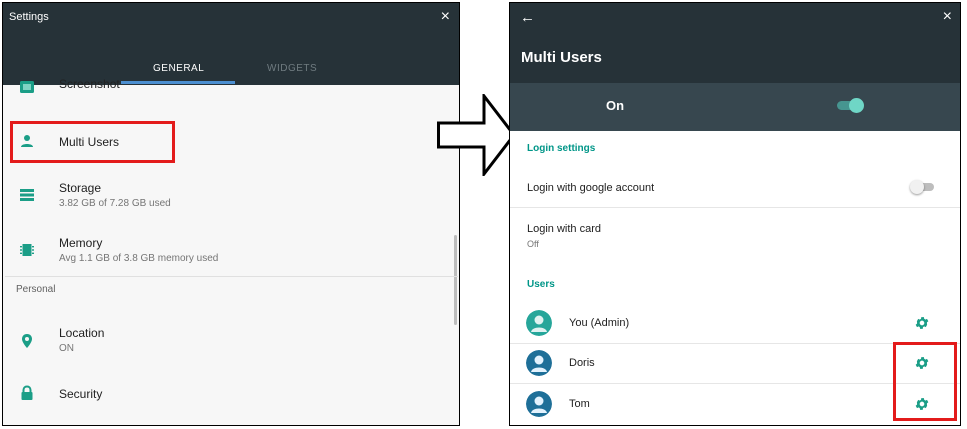 The width and height of the screenshot is (967, 429). I want to click on user-row-admin: You (Admin), so click(735, 323).